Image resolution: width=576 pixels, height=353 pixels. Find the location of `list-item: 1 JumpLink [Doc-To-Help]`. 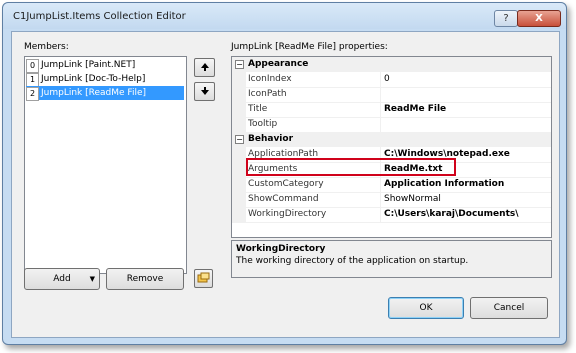

list-item: 1 JumpLink [Doc-To-Help] is located at coordinates (105, 79).